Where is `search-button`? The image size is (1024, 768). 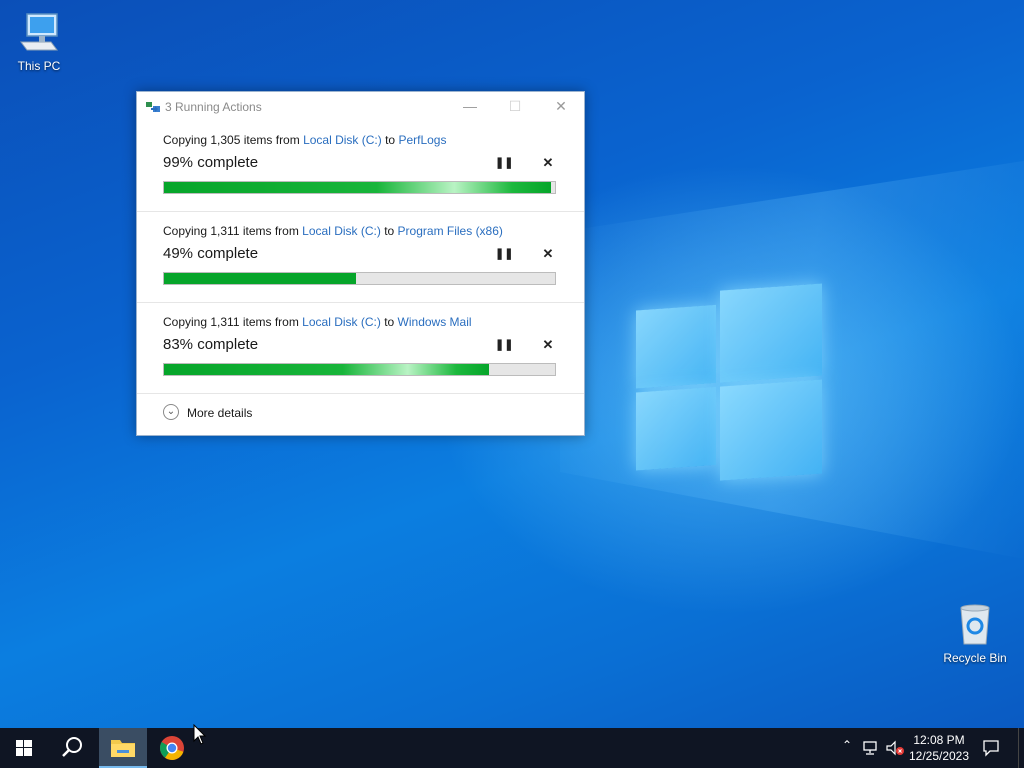 search-button is located at coordinates (72, 748).